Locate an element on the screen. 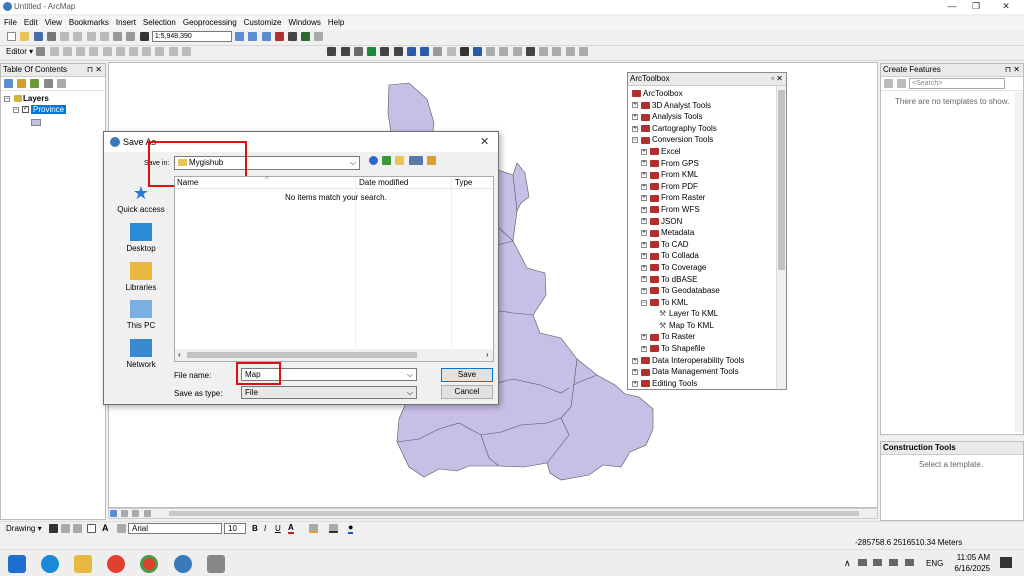  chrome-profile-icon is located at coordinates (149, 564).